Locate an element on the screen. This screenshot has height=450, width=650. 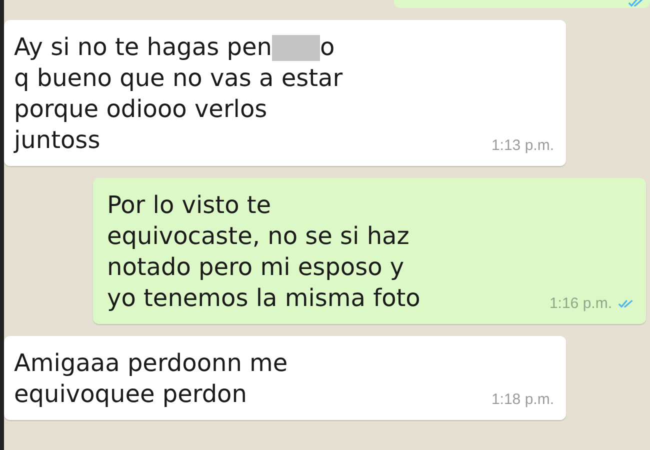
message-text: juntoss is located at coordinates (57, 140).